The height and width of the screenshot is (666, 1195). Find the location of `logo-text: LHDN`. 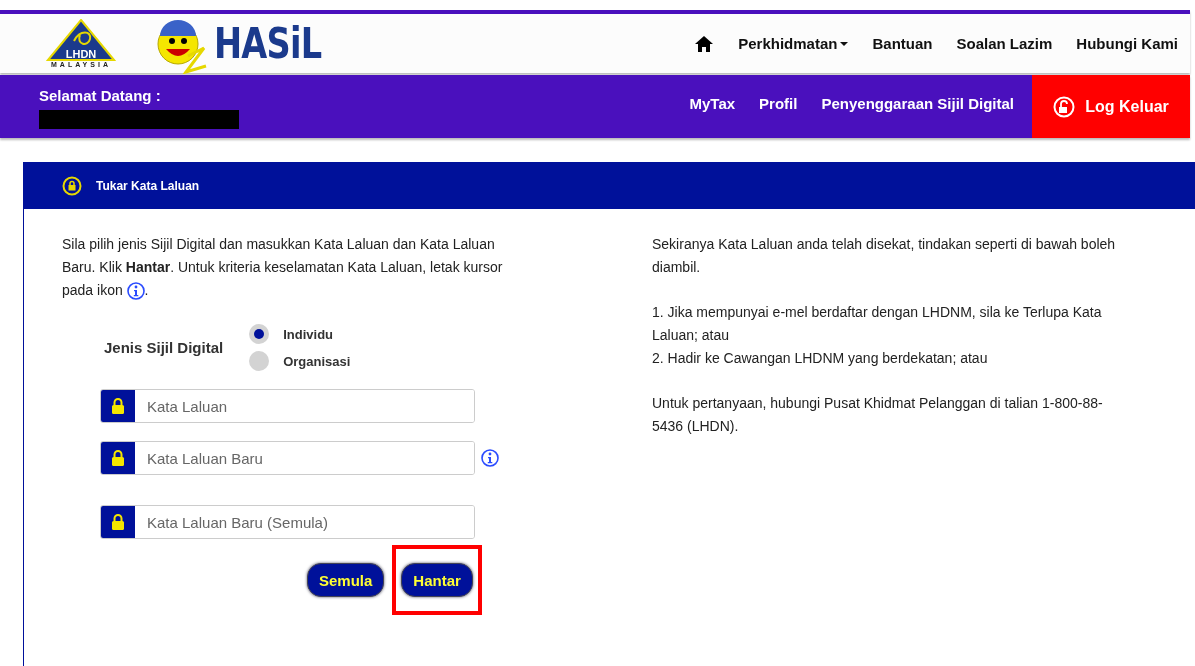

logo-text: LHDN is located at coordinates (81, 54).